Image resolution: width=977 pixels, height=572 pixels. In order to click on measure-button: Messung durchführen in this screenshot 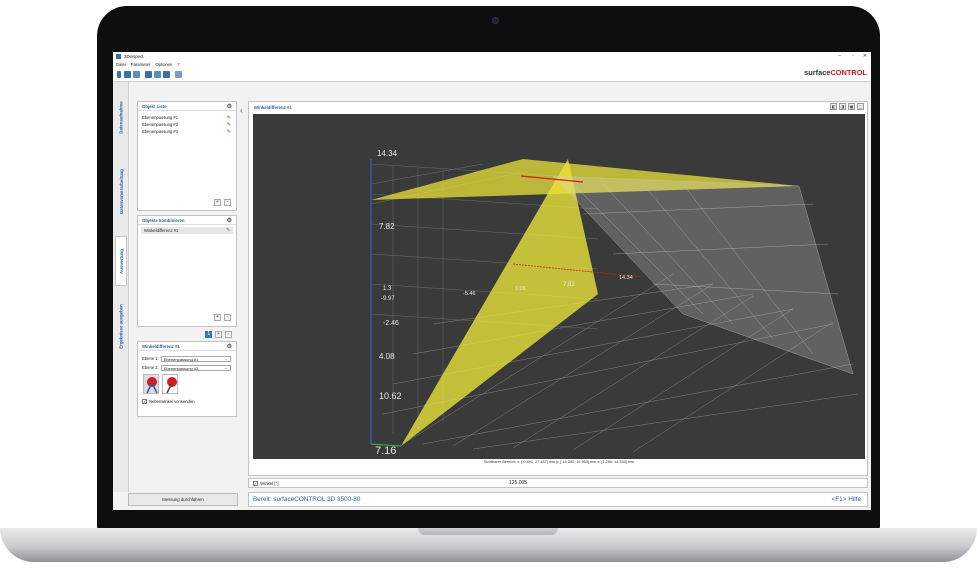, I will do `click(183, 499)`.